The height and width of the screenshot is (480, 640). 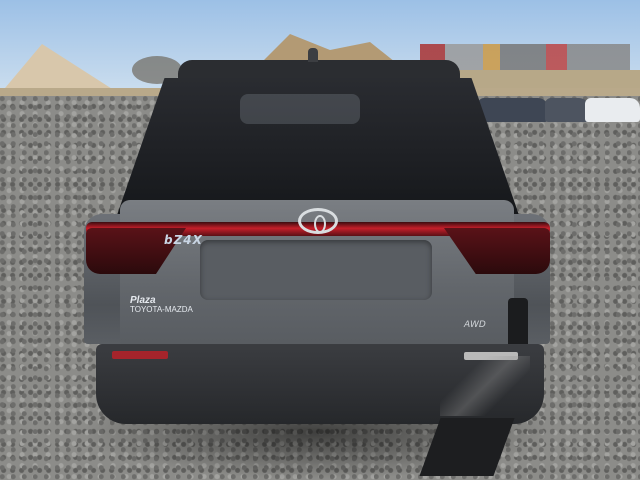 What do you see at coordinates (143, 300) in the screenshot?
I see `dealer-name: Plaza` at bounding box center [143, 300].